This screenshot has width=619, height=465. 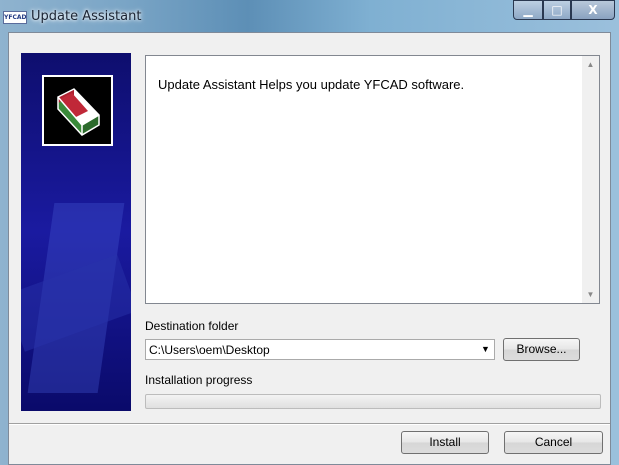 I want to click on dropdown-arrow-icon: ▼, so click(x=485, y=349).